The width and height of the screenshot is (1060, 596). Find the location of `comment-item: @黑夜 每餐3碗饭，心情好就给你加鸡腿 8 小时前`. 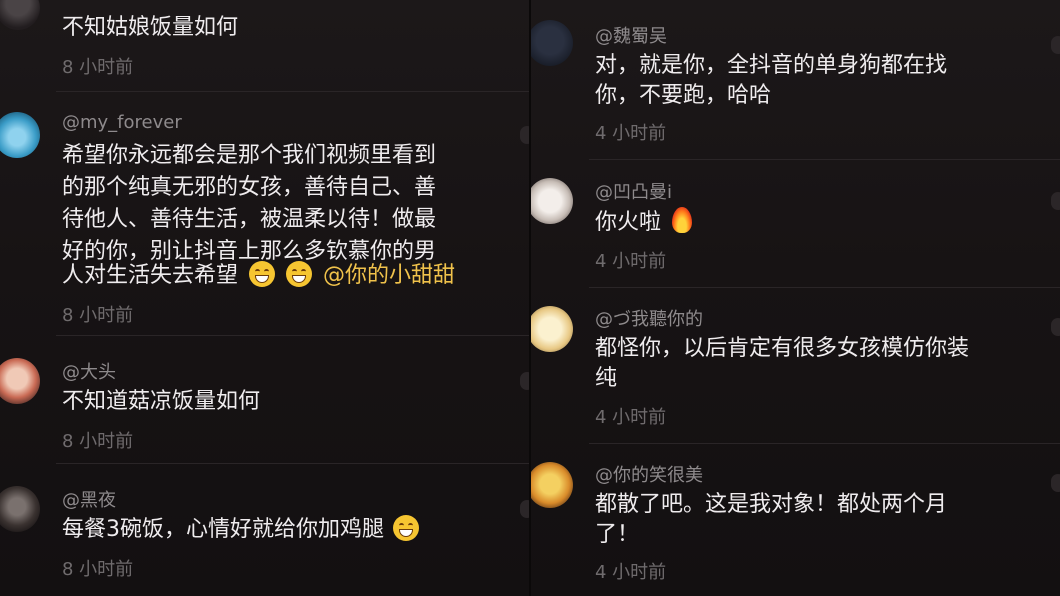

comment-item: @黑夜 每餐3碗饭，心情好就给你加鸡腿 8 小时前 is located at coordinates (265, 530).